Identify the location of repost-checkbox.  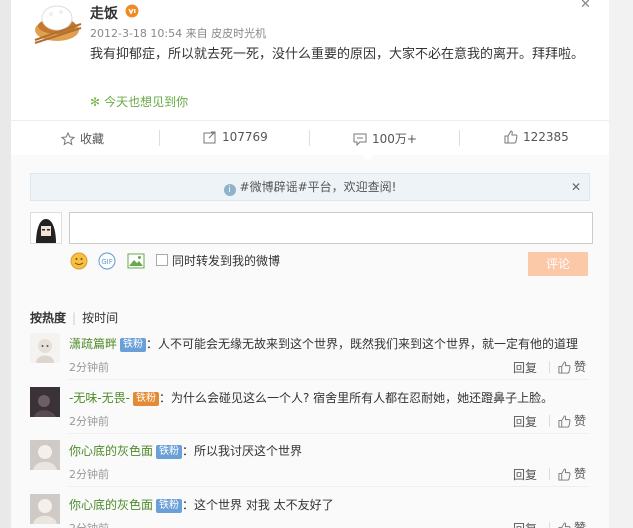
(162, 260).